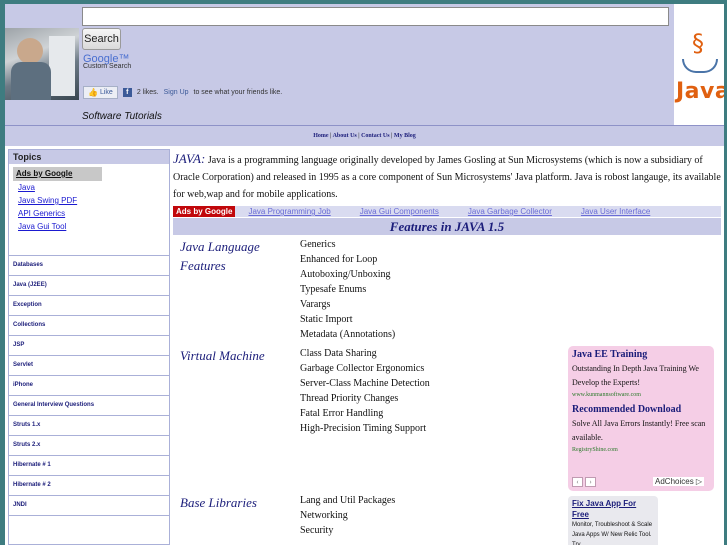  What do you see at coordinates (89, 386) in the screenshot?
I see `sidebar-item-iphone: iPhone` at bounding box center [89, 386].